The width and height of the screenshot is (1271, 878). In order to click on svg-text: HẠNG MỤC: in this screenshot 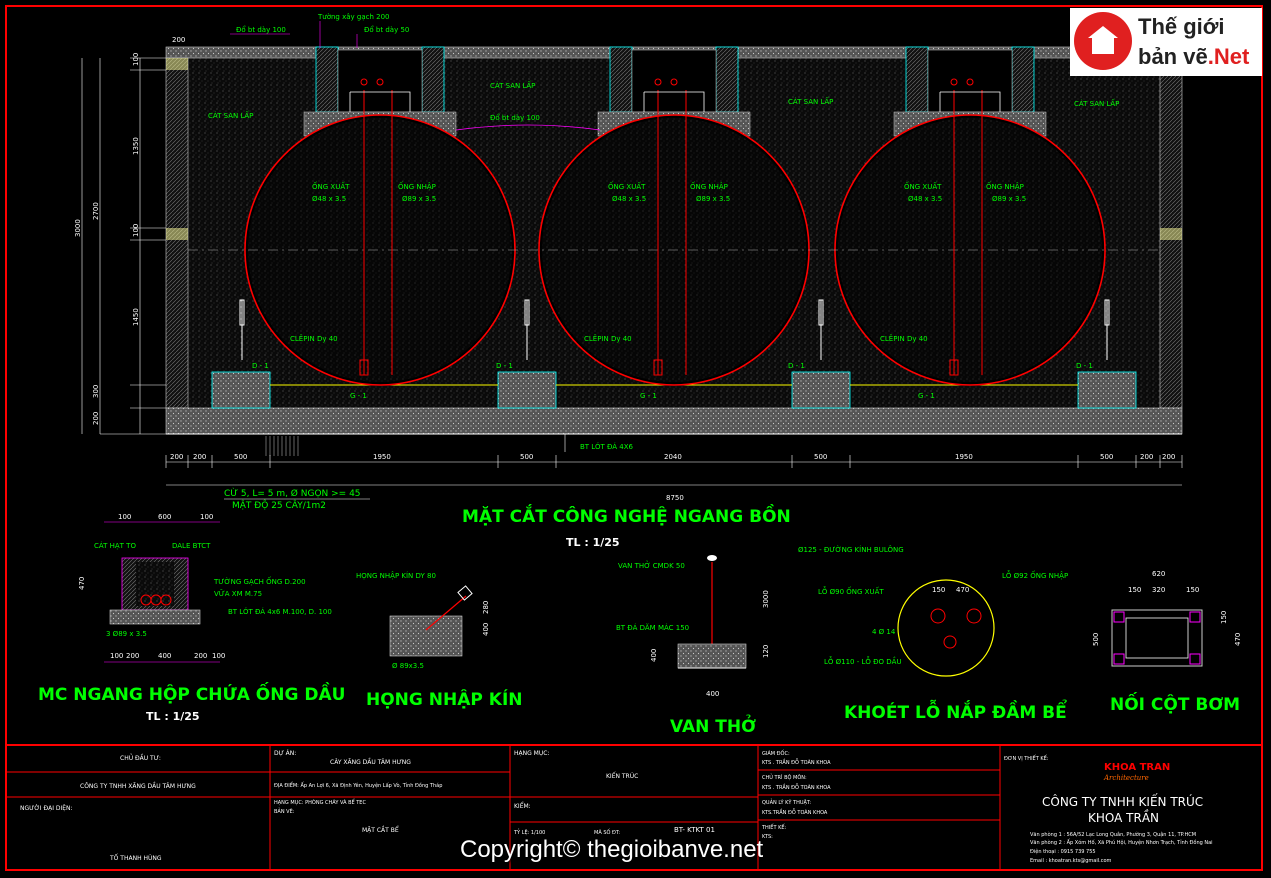, I will do `click(531, 753)`.